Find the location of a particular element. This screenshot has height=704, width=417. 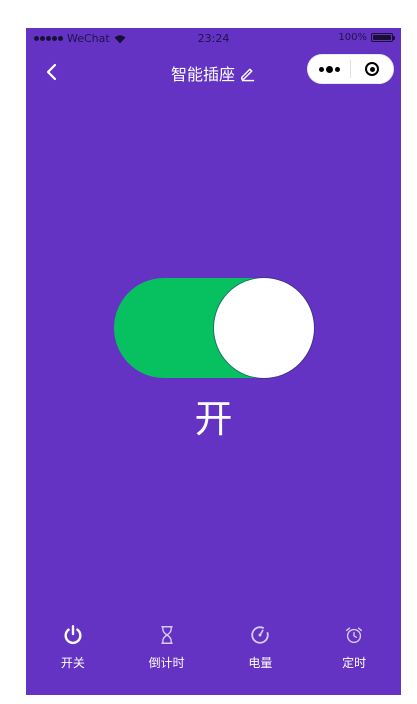

page-title-text: 智能插座 is located at coordinates (202, 74).